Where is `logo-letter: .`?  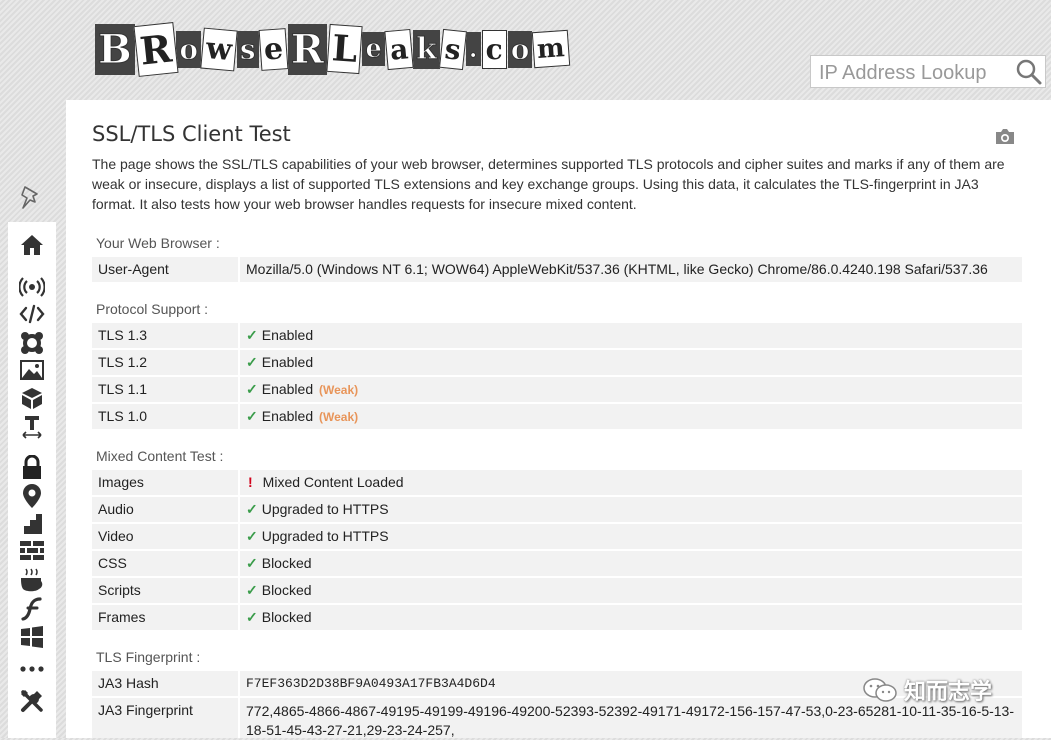
logo-letter: . is located at coordinates (473, 49).